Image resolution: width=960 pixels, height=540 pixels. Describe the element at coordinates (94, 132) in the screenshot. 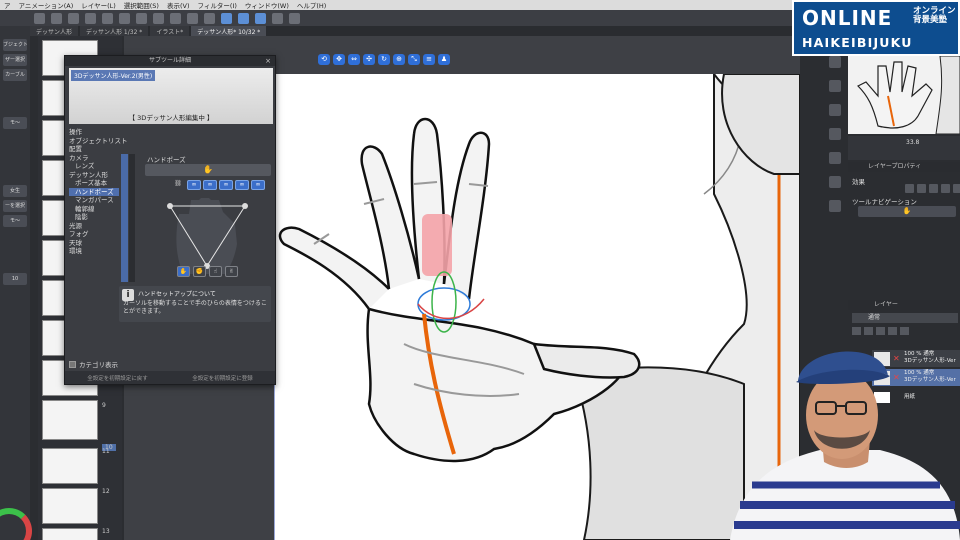

I see `category-item: 操作` at that location.